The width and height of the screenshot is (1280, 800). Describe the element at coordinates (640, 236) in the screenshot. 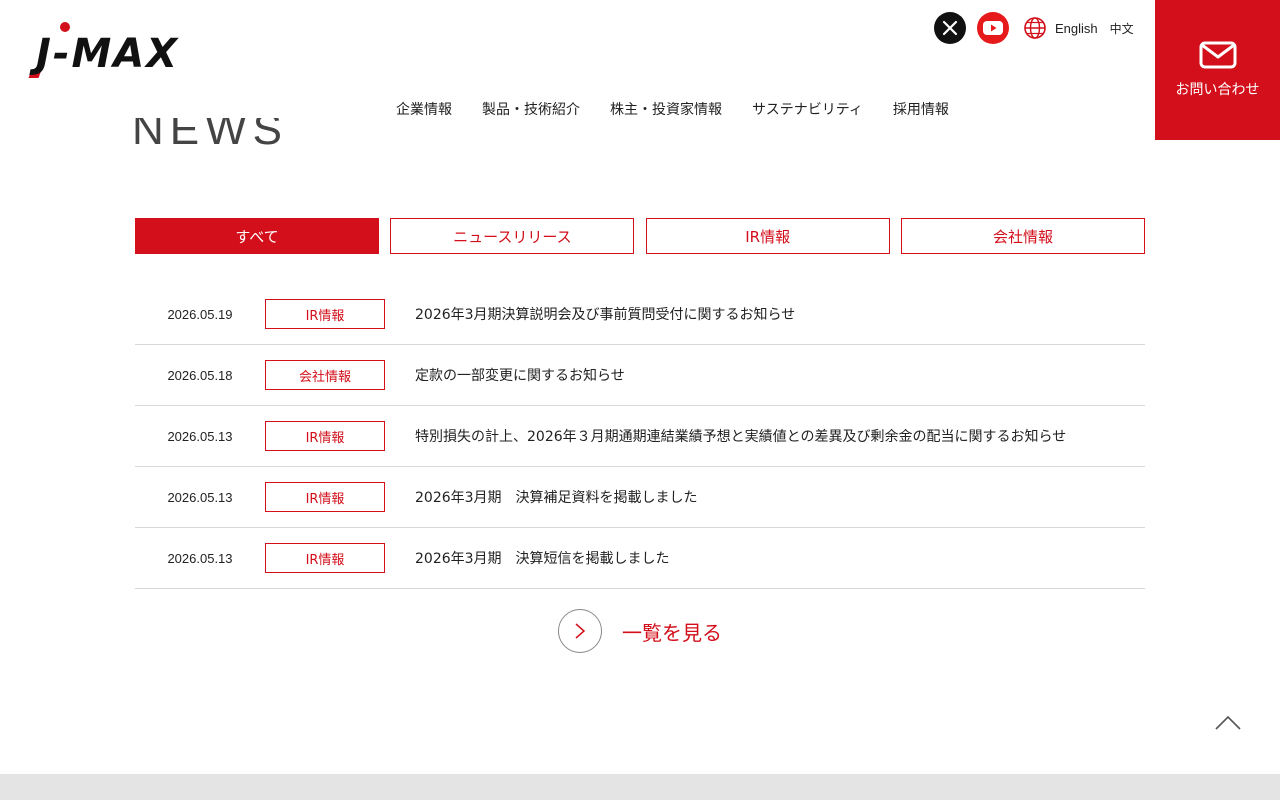

I see `news-filter-tabs: すべて ニュースリリース IR情報 会社情報` at that location.